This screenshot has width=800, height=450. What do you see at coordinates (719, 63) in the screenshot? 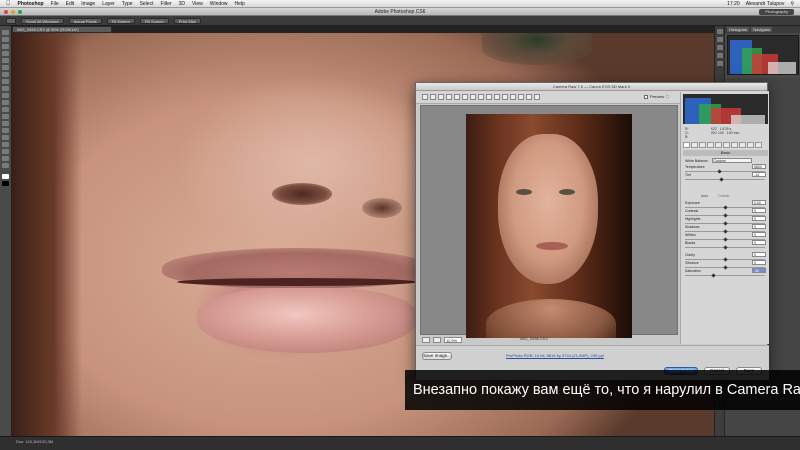
I see `adjustments-panel-icon` at bounding box center [719, 63].